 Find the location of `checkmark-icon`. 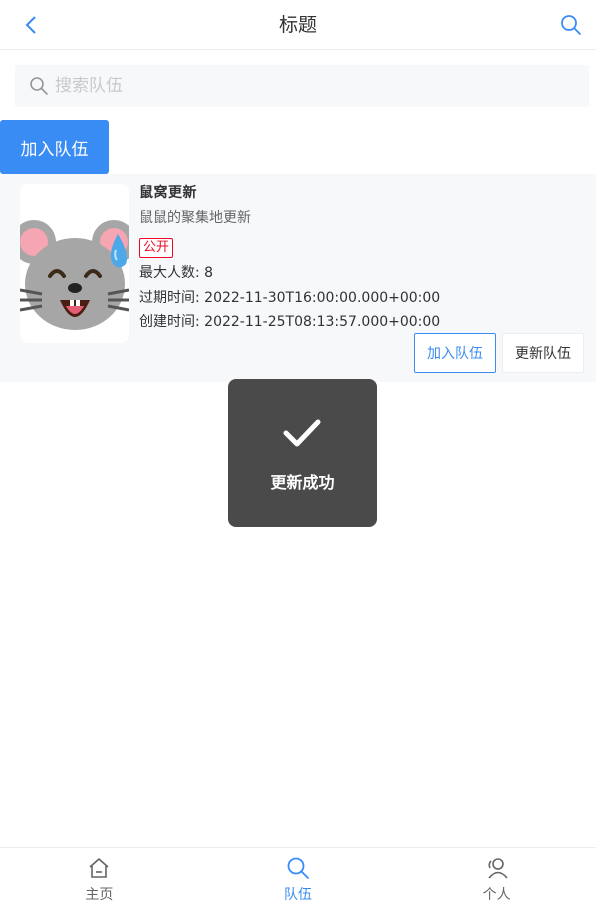

checkmark-icon is located at coordinates (302, 433).